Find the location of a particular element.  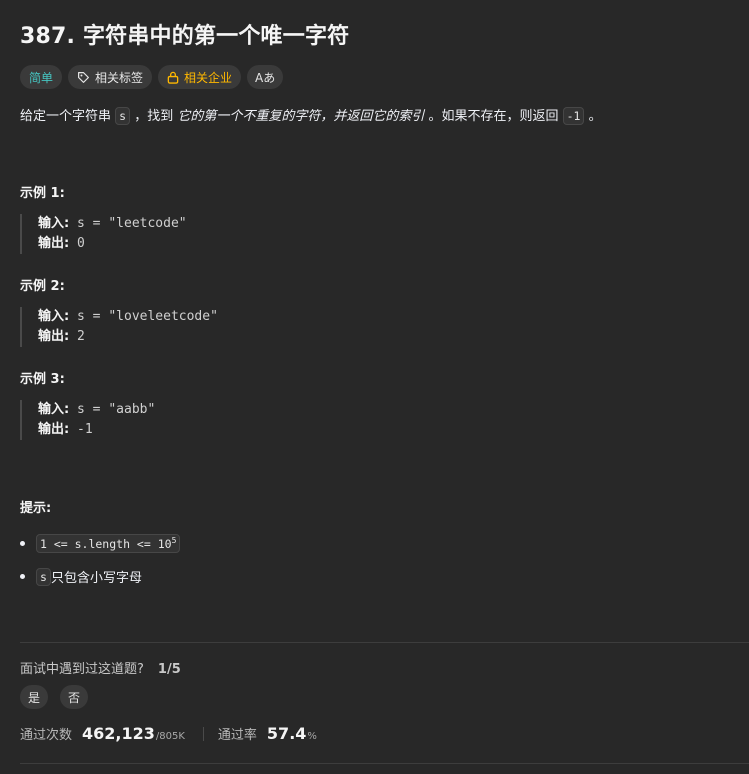

example-1-block: 输入: s = "leetcode" 输出: 0 is located at coordinates (103, 234).